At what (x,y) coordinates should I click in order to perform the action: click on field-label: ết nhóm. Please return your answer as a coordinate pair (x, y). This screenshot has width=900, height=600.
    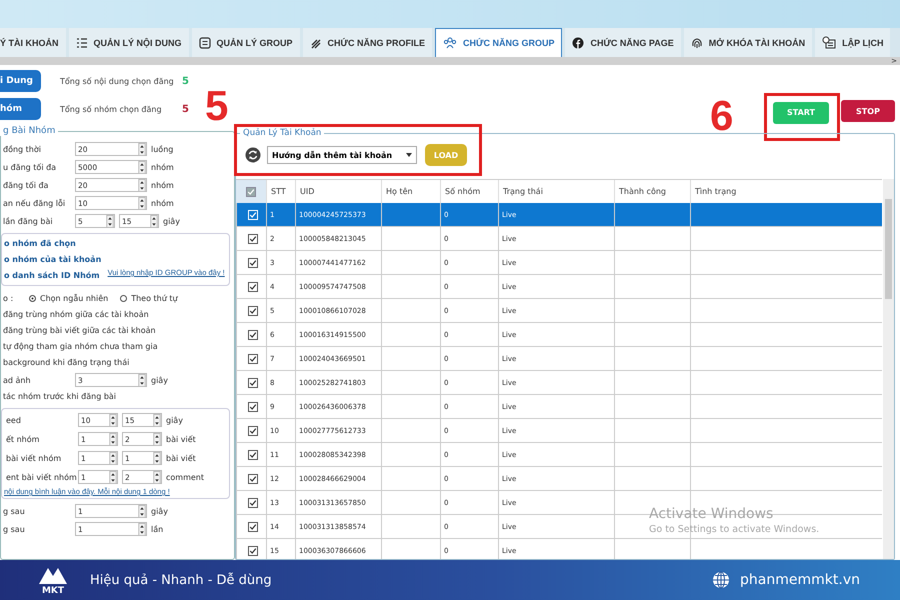
    Looking at the image, I should click on (22, 439).